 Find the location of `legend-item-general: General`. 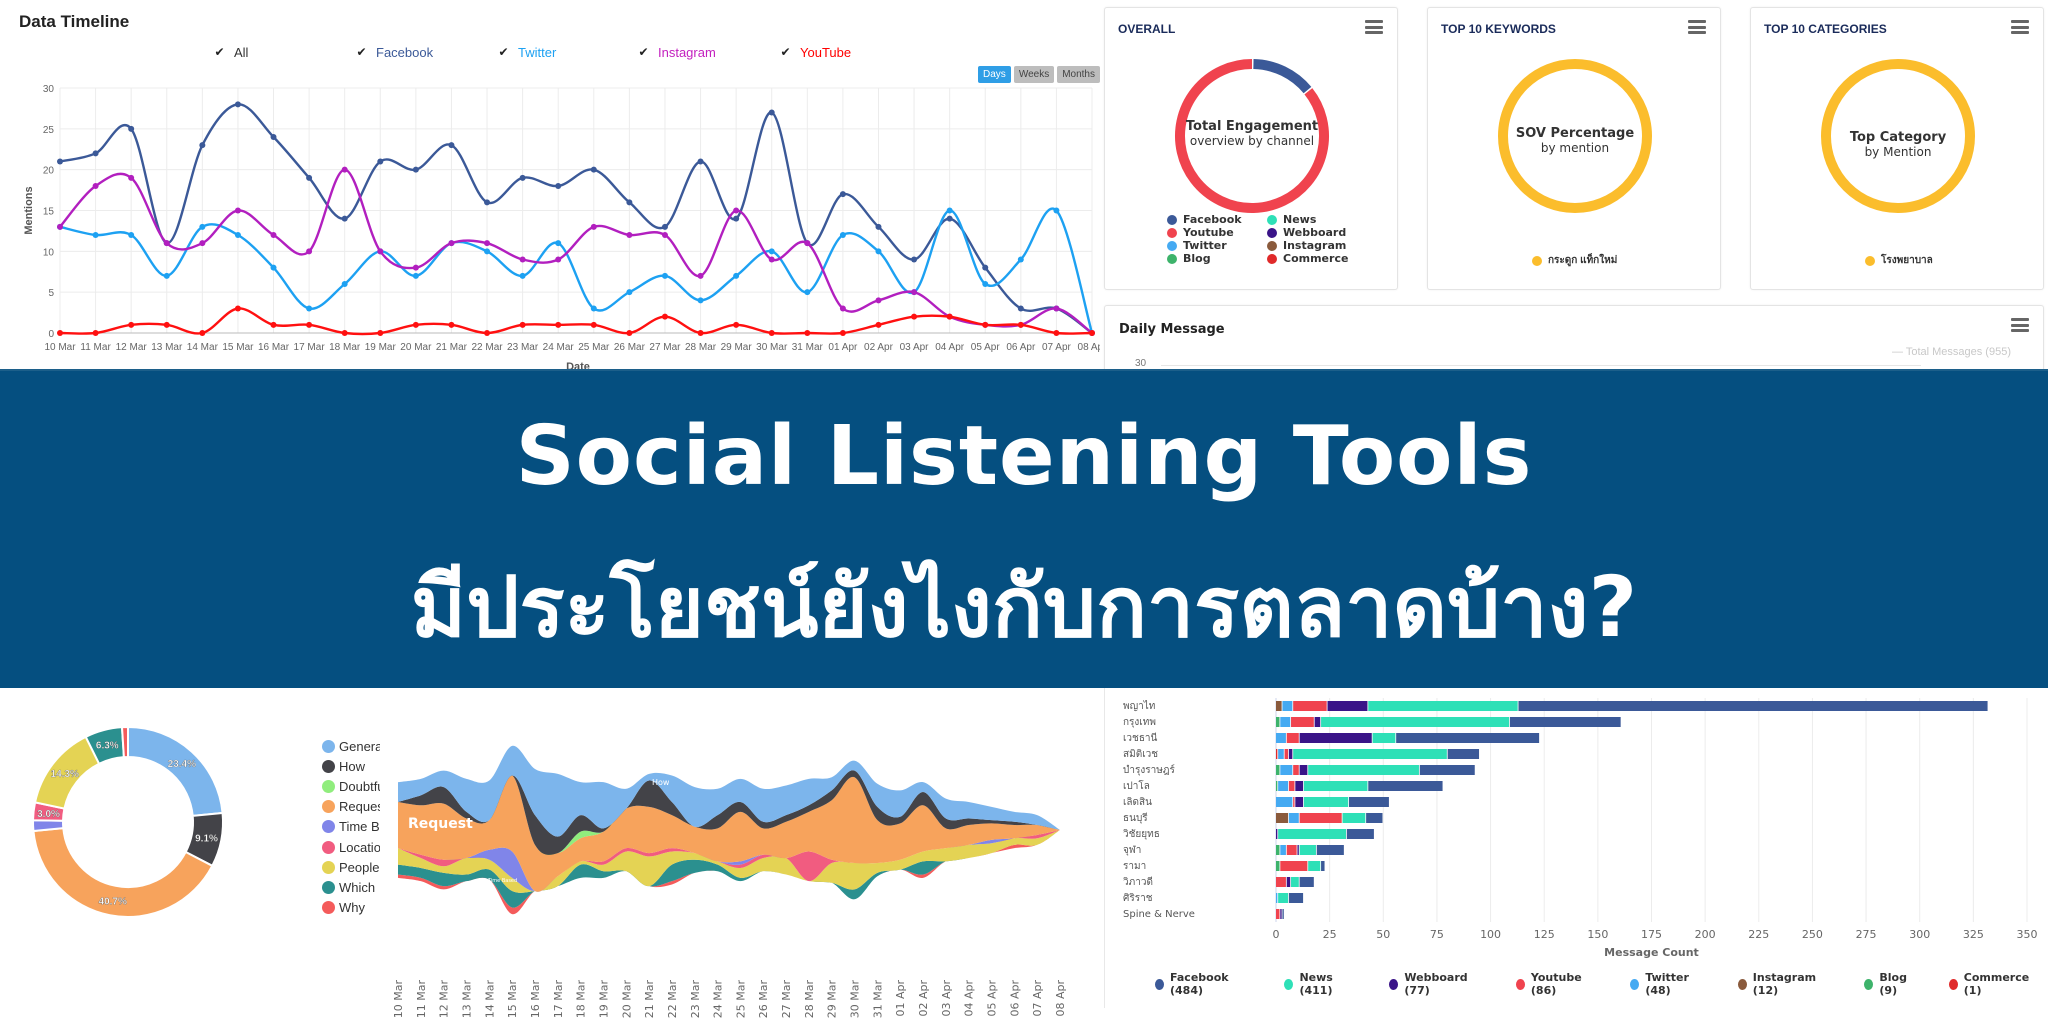

legend-item-general: General is located at coordinates (351, 746).